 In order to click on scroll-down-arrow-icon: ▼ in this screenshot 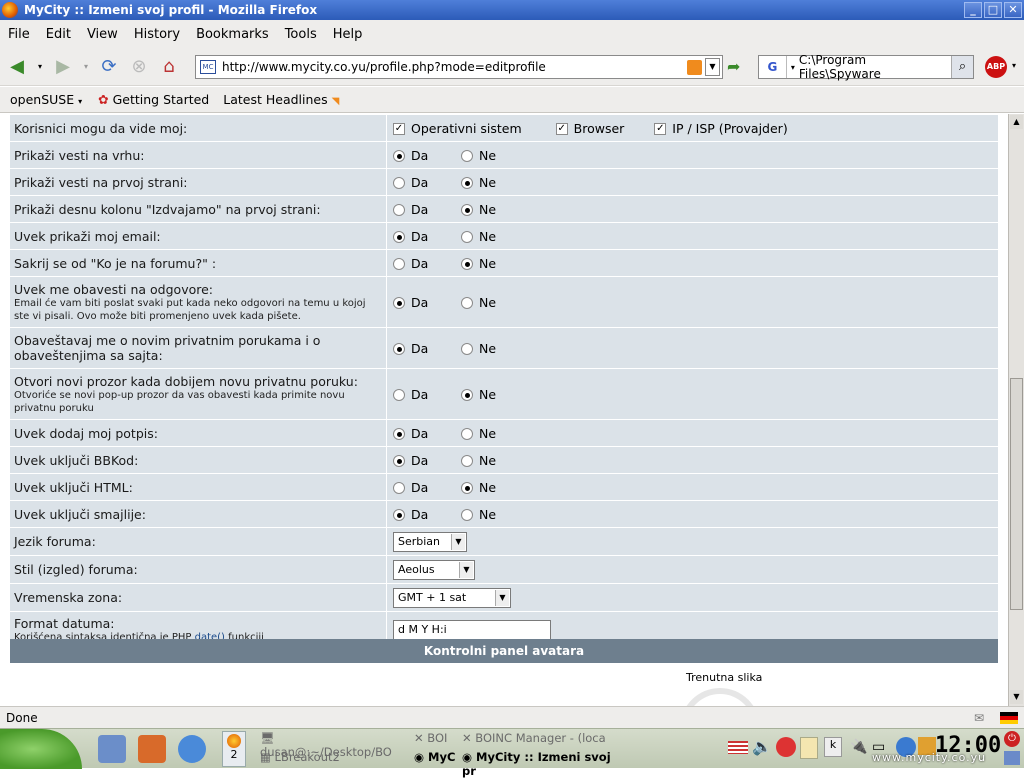, I will do `click(1016, 697)`.